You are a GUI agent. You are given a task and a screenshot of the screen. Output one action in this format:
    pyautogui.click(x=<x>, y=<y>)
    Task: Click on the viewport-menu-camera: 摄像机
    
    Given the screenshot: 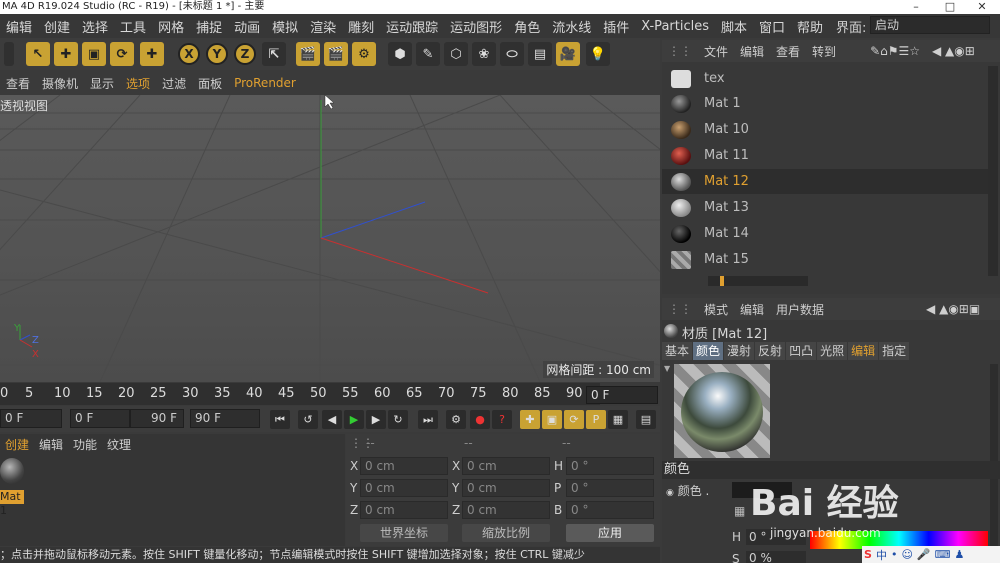 What is the action you would take?
    pyautogui.click(x=60, y=83)
    